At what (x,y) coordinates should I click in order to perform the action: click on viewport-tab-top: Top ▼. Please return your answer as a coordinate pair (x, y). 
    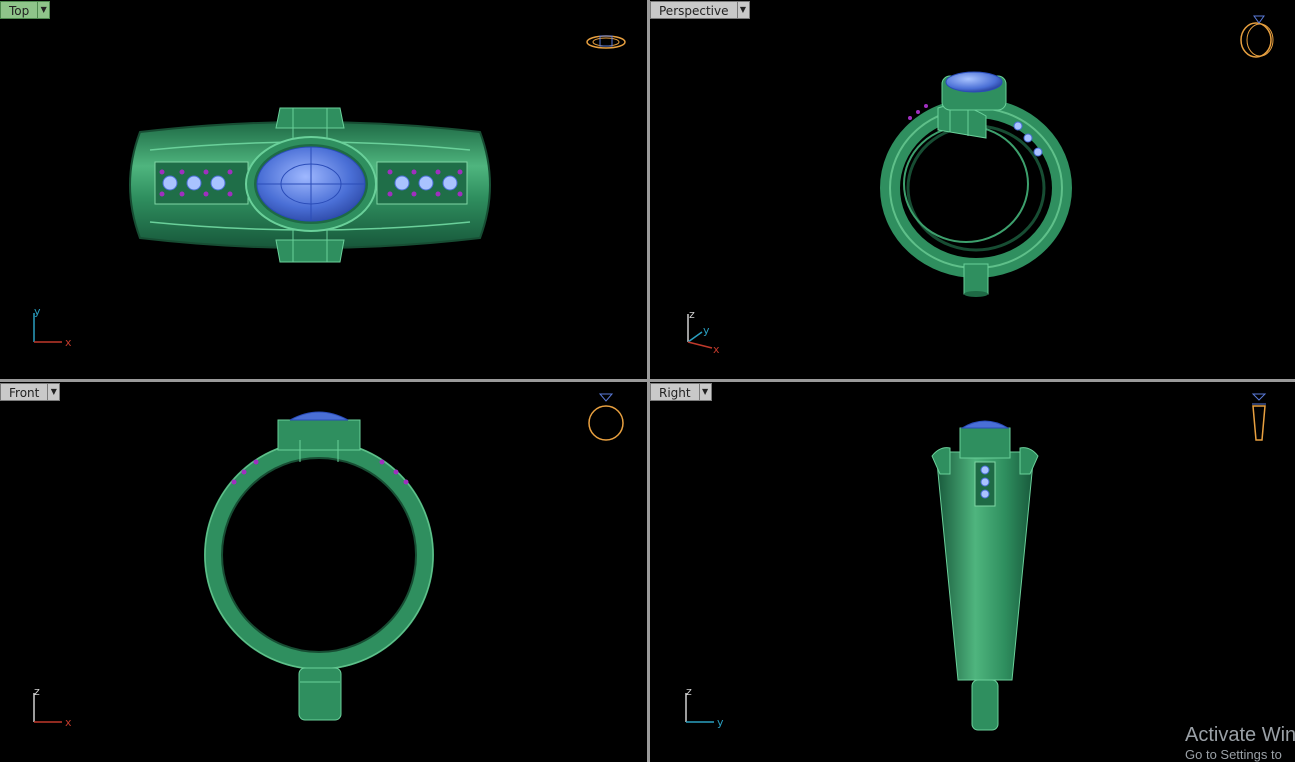
    Looking at the image, I should click on (25, 10).